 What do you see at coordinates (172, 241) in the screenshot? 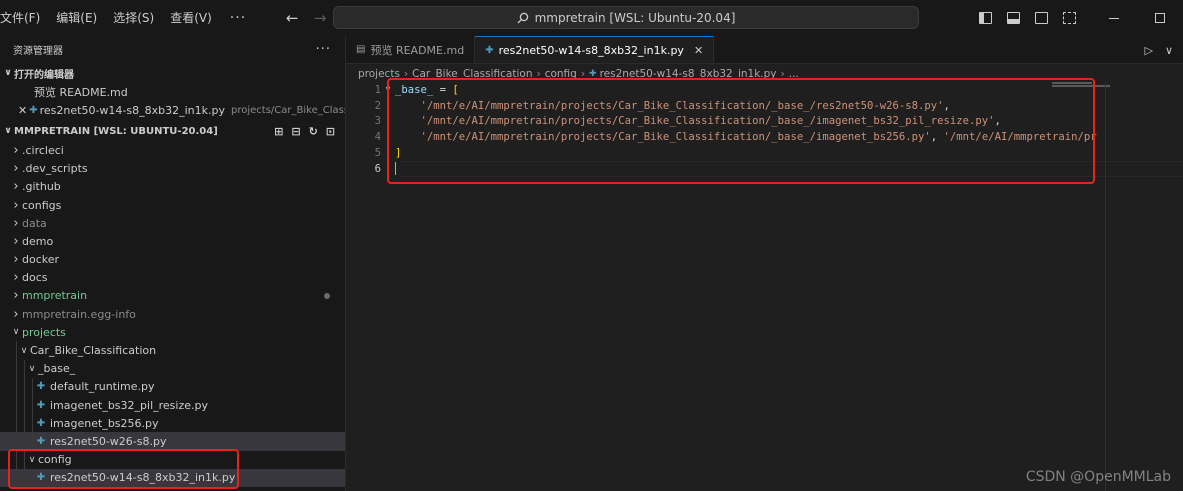
I see `tree-folder-item: › demo` at bounding box center [172, 241].